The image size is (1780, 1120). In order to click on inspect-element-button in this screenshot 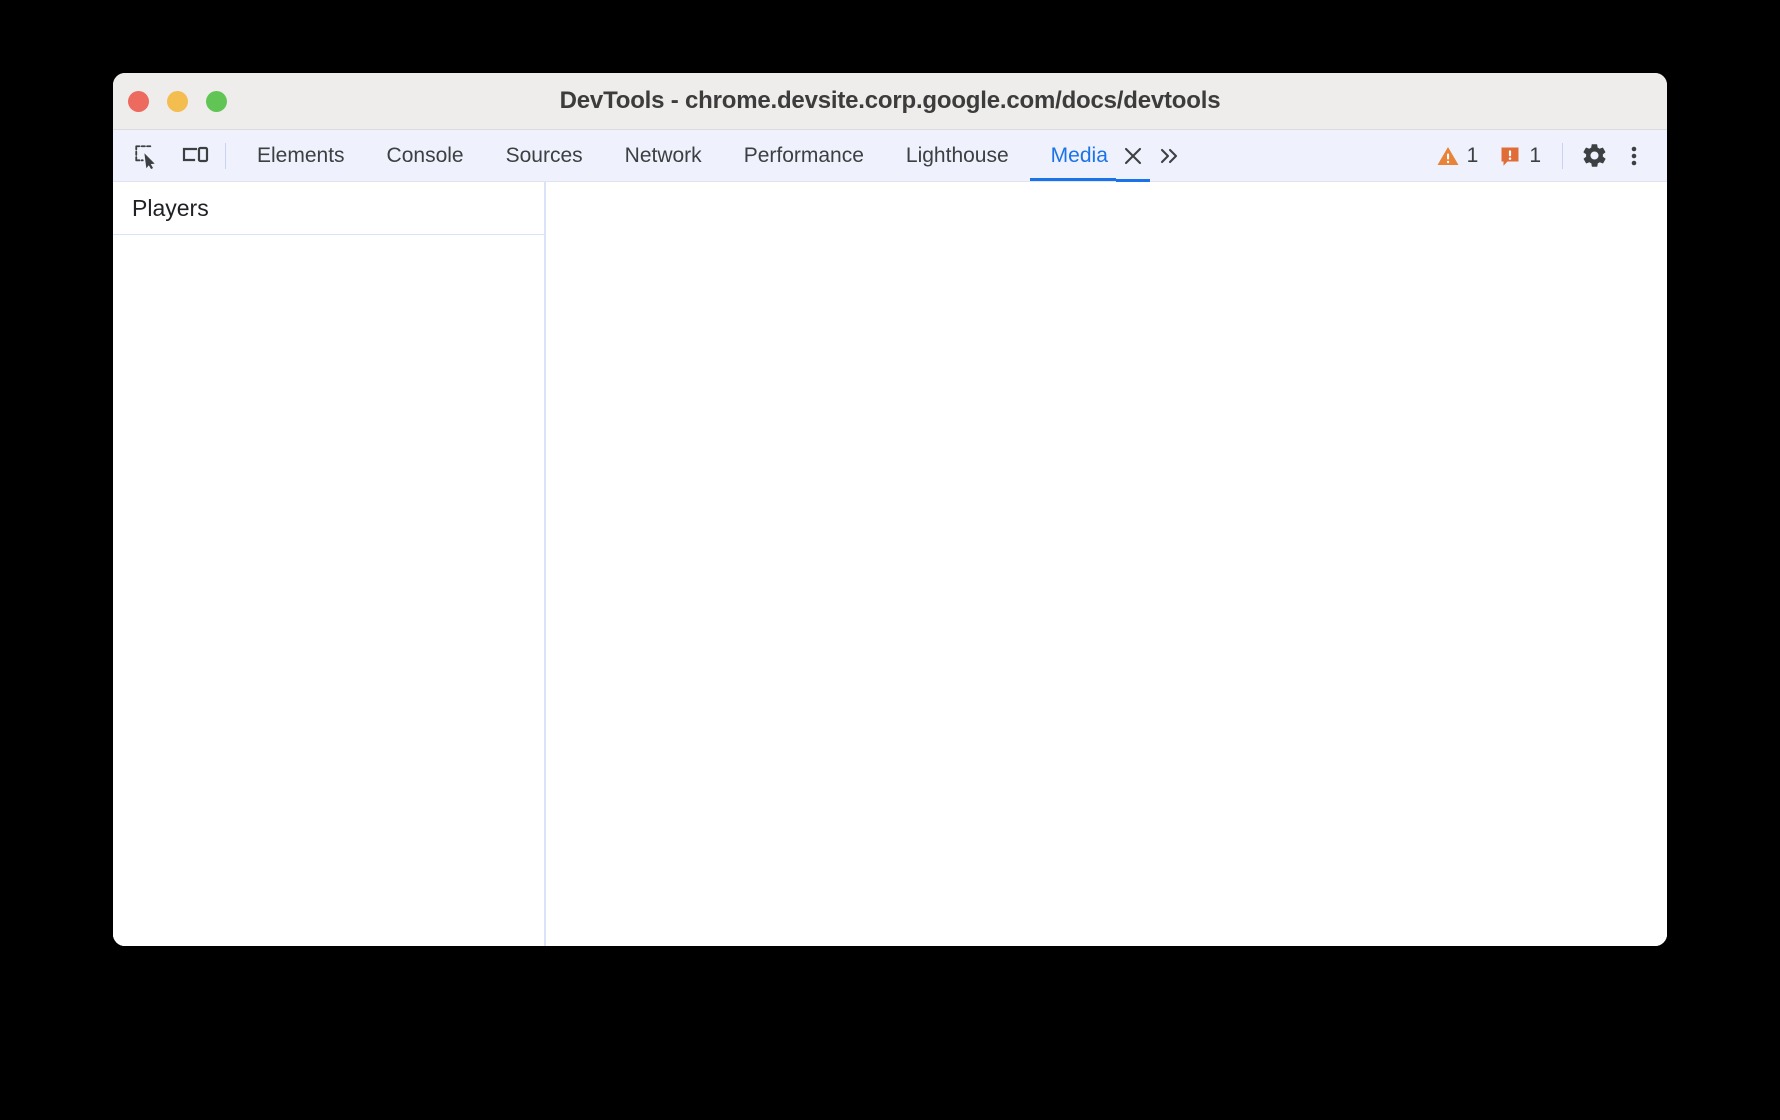, I will do `click(146, 156)`.